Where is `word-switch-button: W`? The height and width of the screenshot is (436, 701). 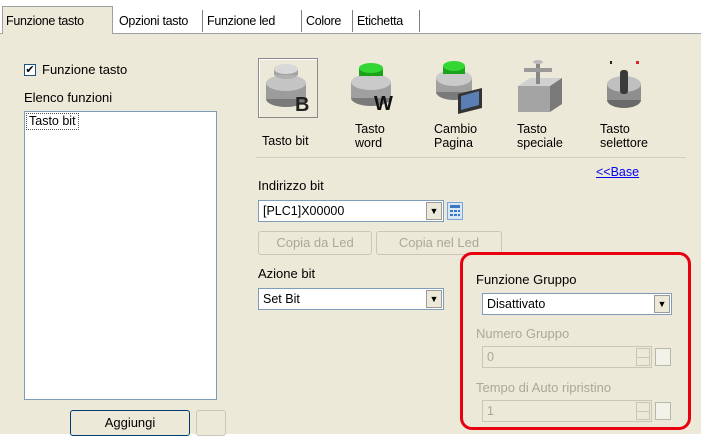
word-switch-button: W is located at coordinates (374, 88).